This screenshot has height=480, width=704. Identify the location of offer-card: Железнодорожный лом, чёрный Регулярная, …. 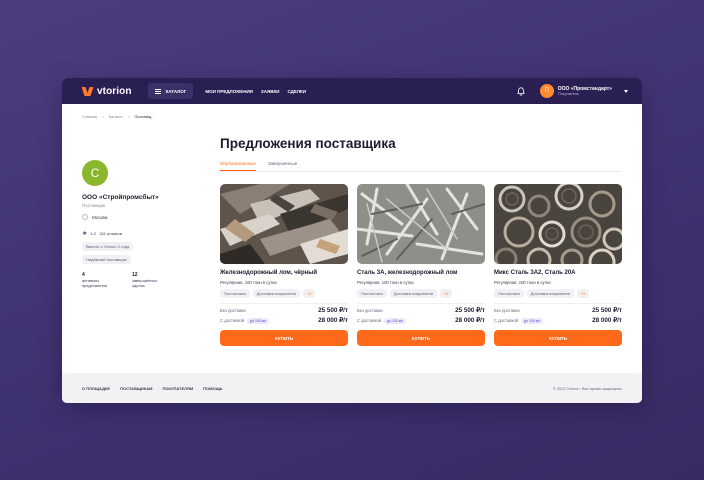
(284, 265).